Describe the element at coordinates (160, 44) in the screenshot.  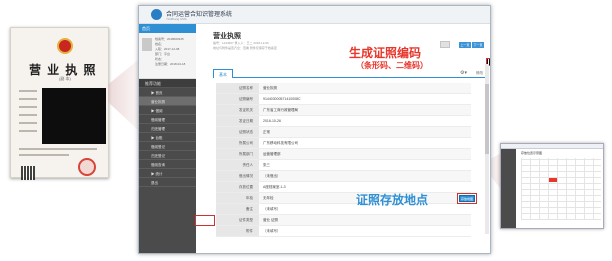
I see `user-info-line: 姓名：` at that location.